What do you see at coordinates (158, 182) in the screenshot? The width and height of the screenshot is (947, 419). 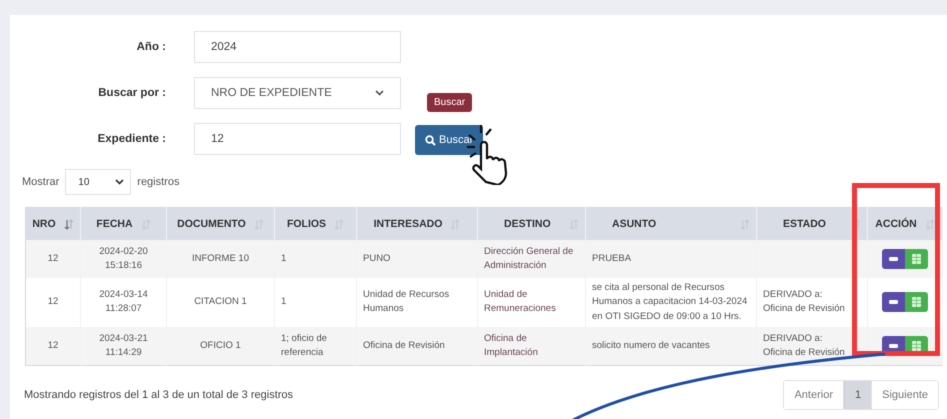 I see `length-label: registros` at bounding box center [158, 182].